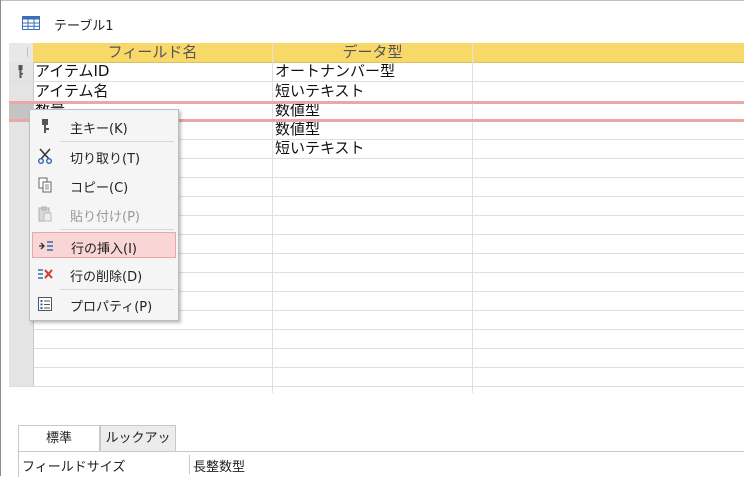 The height and width of the screenshot is (478, 744). I want to click on tab-lookup: ルックアップ, so click(138, 448).